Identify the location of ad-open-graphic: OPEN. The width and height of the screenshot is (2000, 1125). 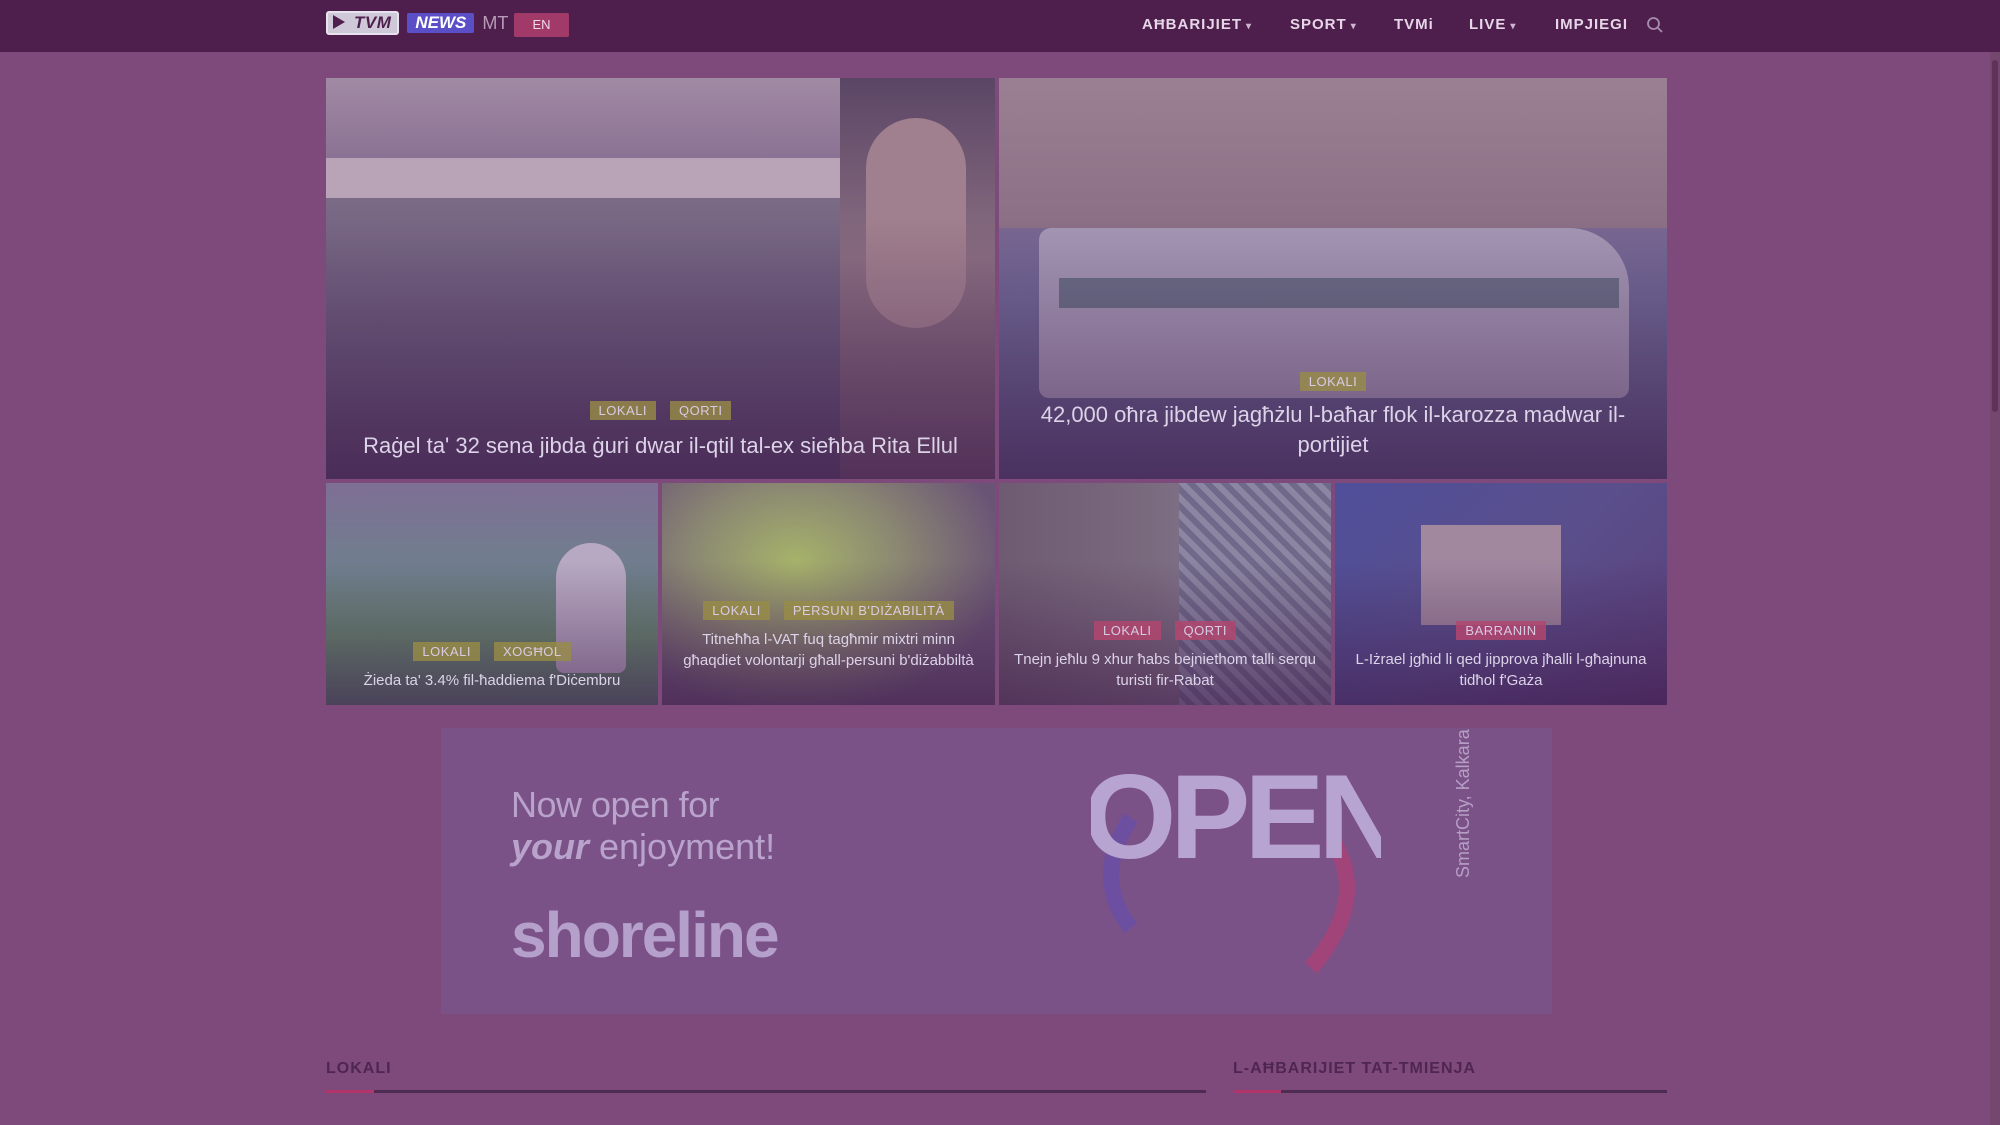
(1236, 862).